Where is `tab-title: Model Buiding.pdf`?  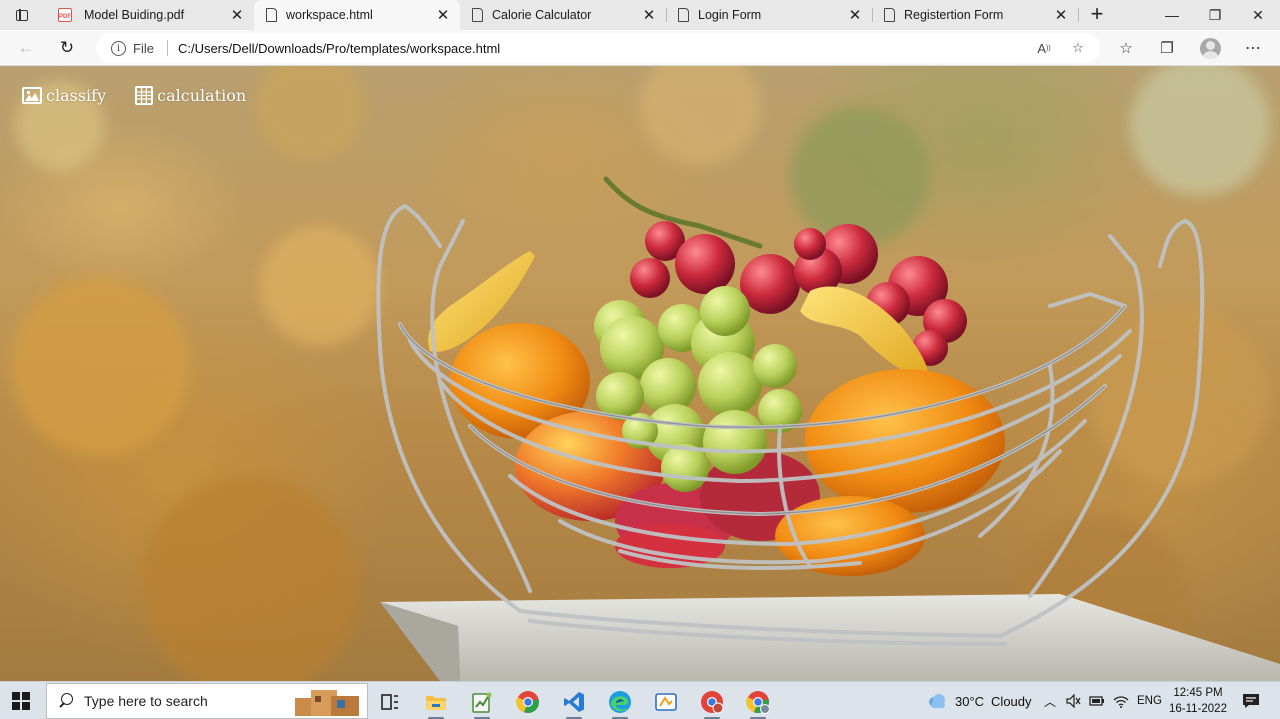
tab-title: Model Buiding.pdf is located at coordinates (134, 15).